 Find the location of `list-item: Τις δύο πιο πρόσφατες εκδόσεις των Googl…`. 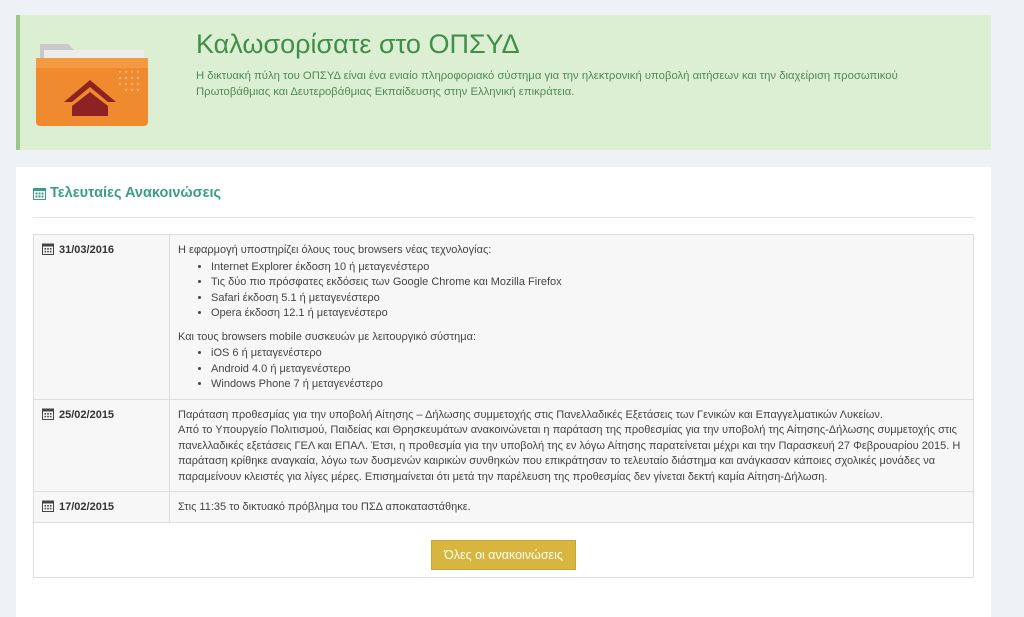

list-item: Τις δύο πιο πρόσφατες εκδόσεις των Googl… is located at coordinates (588, 283).